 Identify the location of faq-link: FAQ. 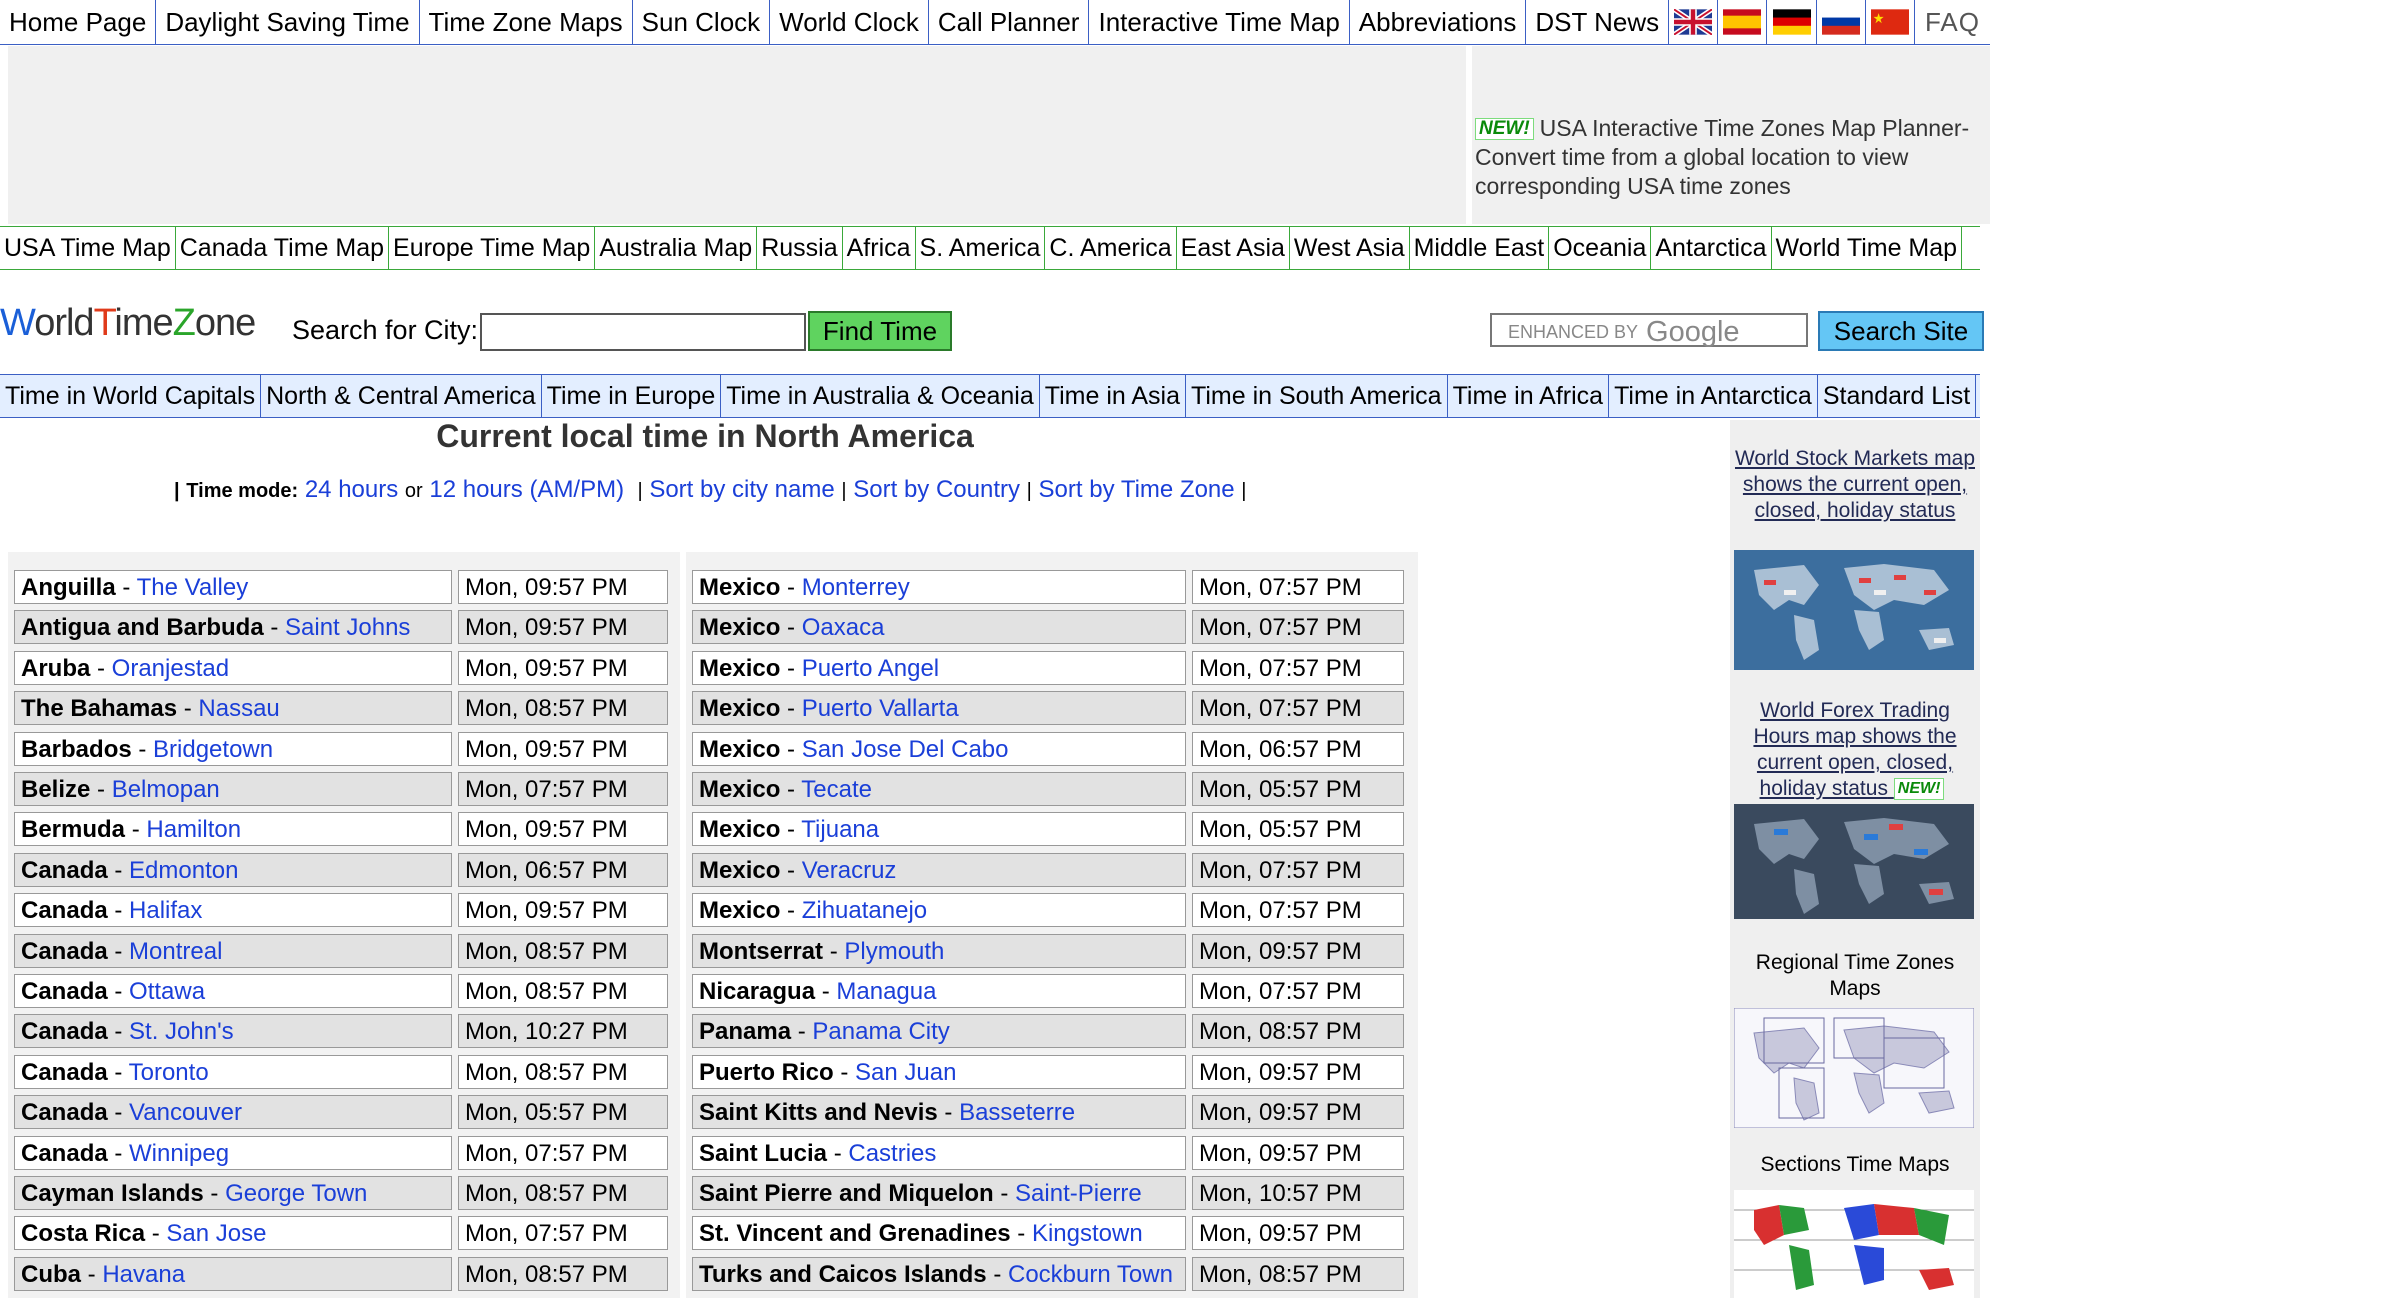
(1952, 22).